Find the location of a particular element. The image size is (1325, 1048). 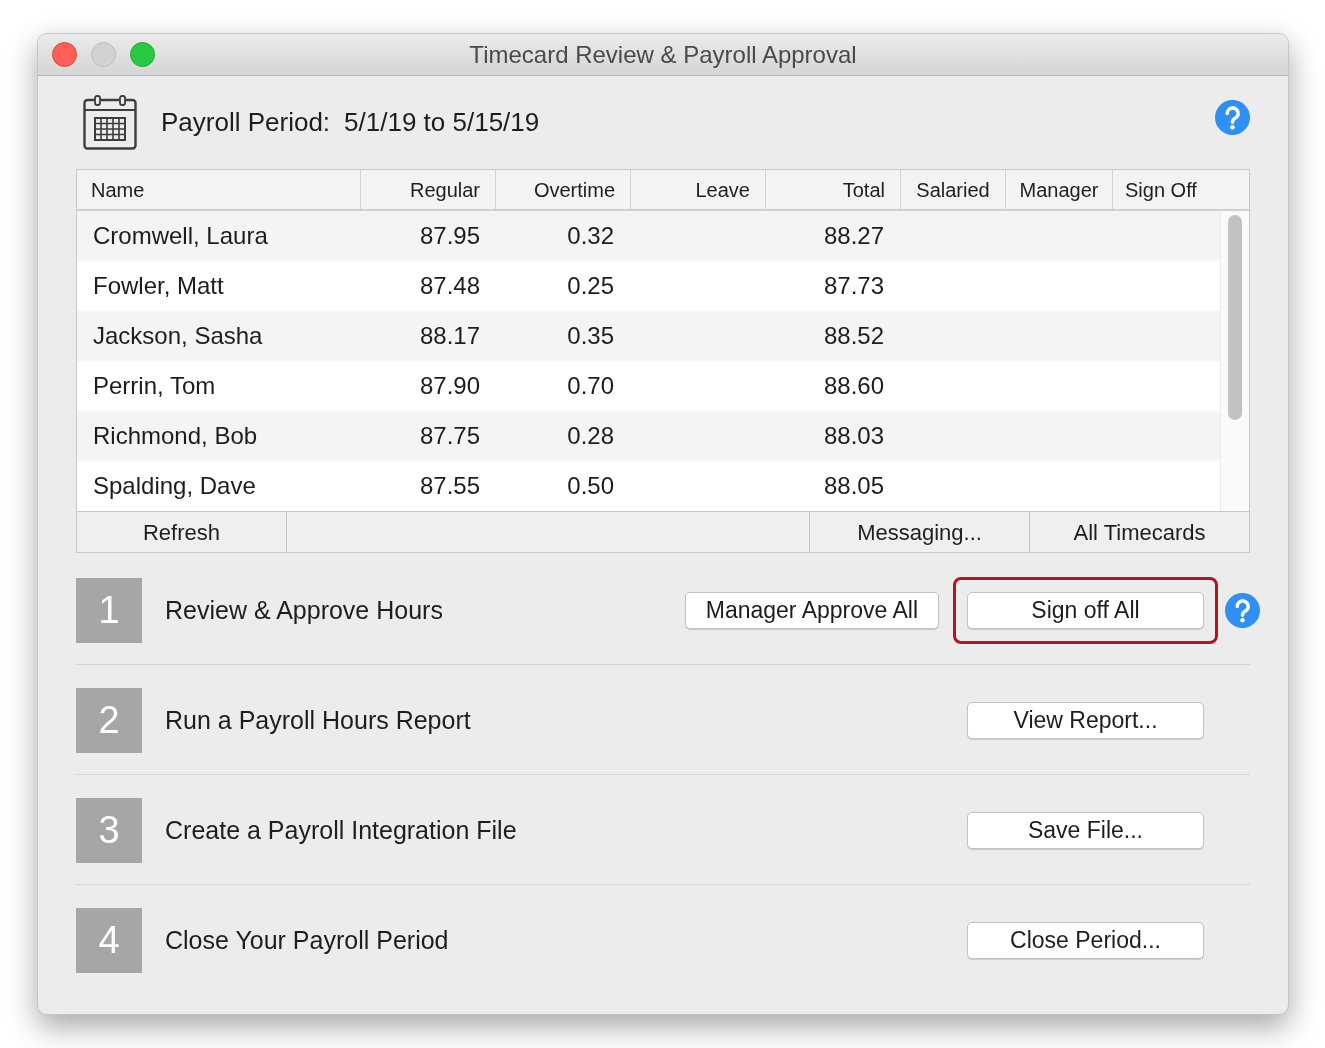

name-cell-text: Spalding, Dave is located at coordinates (174, 486).